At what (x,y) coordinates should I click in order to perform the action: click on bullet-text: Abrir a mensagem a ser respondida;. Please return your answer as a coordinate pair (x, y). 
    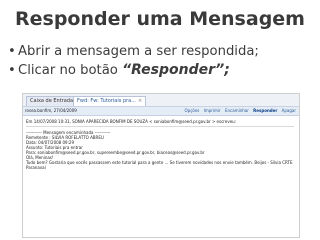
    Looking at the image, I should click on (138, 51).